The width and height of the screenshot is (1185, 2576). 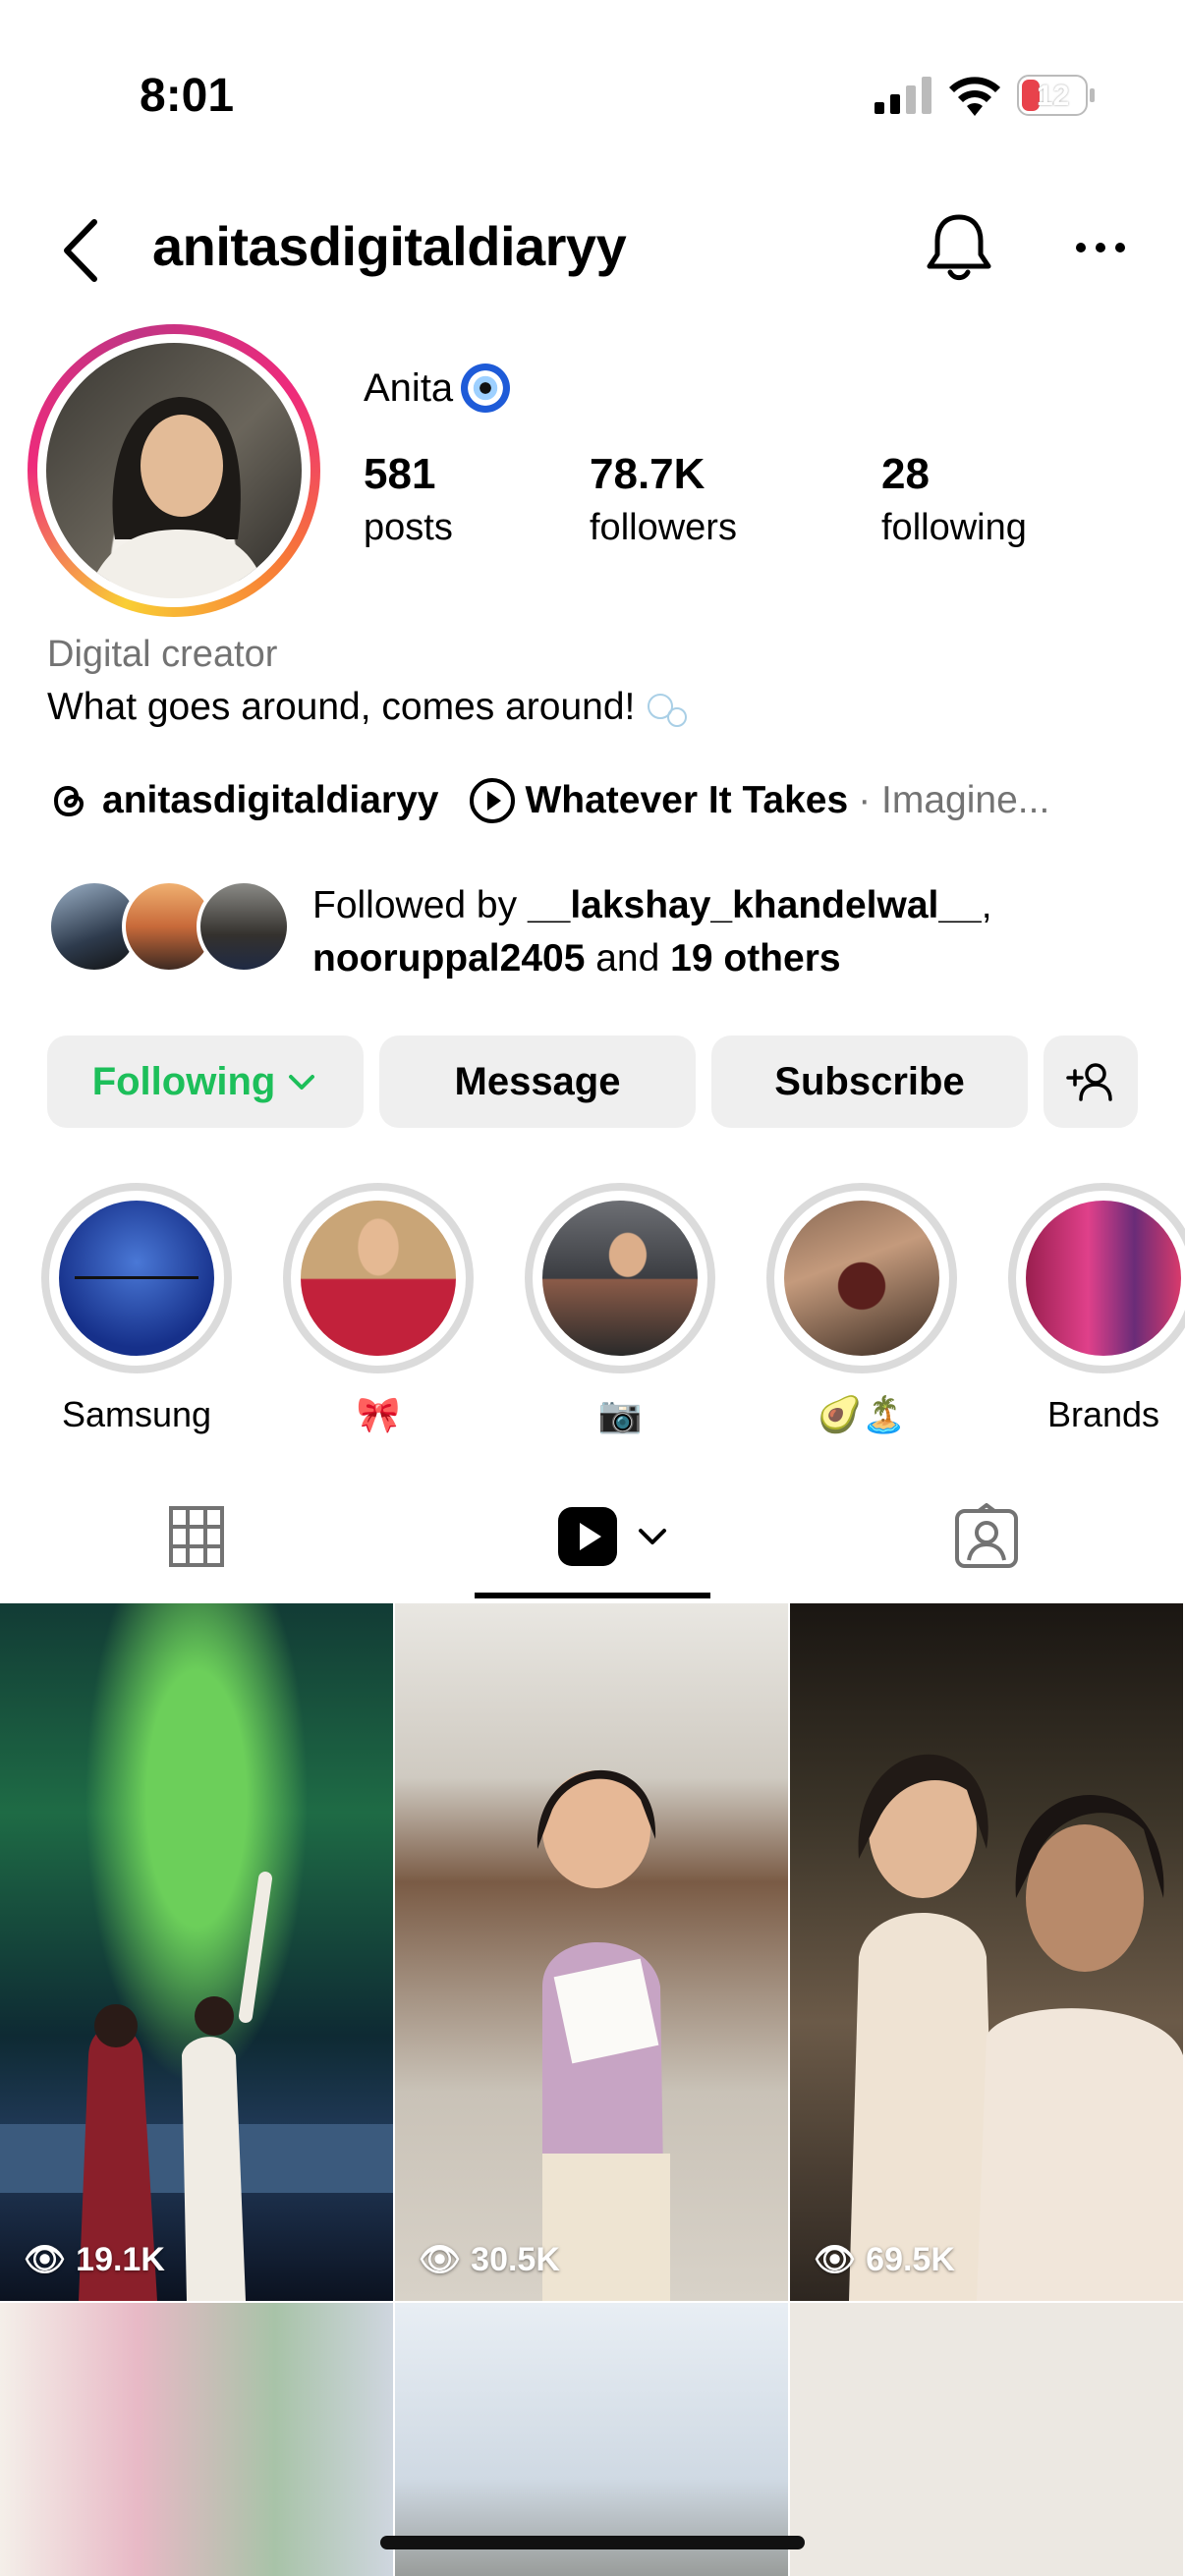 I want to click on followers-count: 78.7K followers, so click(x=664, y=500).